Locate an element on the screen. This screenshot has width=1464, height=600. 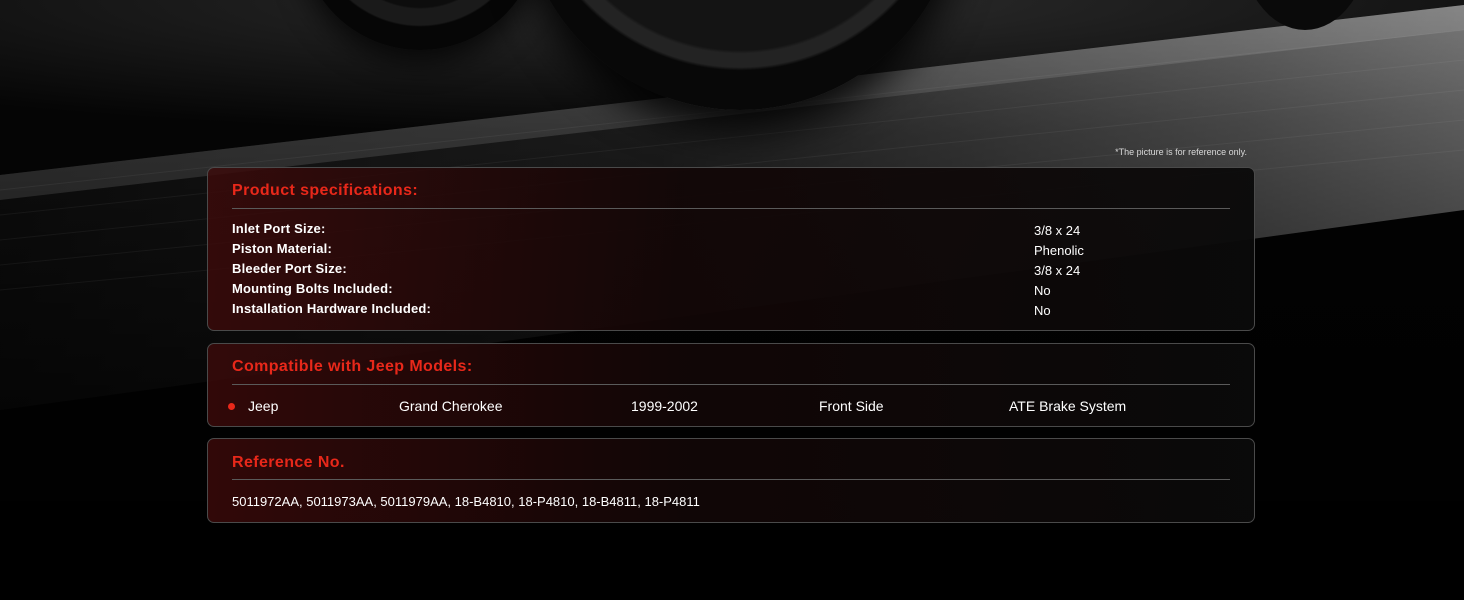
spec-row-piston-material: Piston Material: Phenolic is located at coordinates (731, 251).